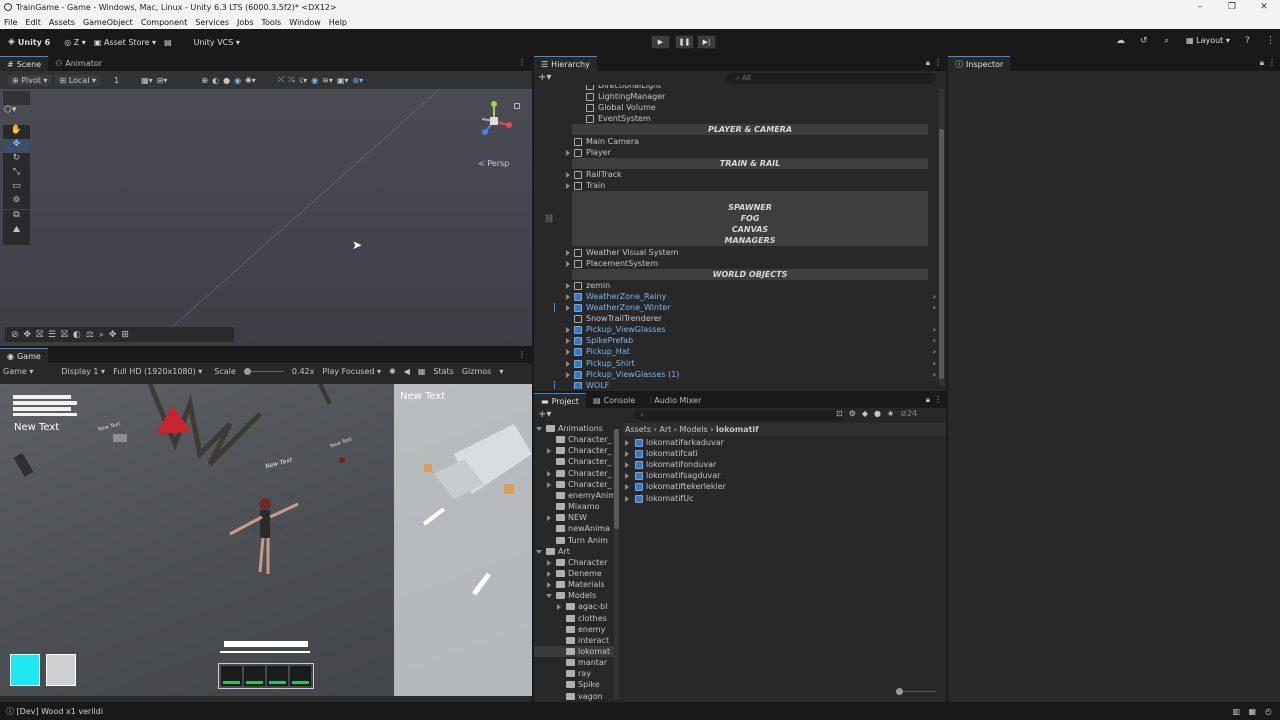 The image size is (1280, 720). I want to click on local-dropdown: ⊞ Local ▾, so click(77, 80).